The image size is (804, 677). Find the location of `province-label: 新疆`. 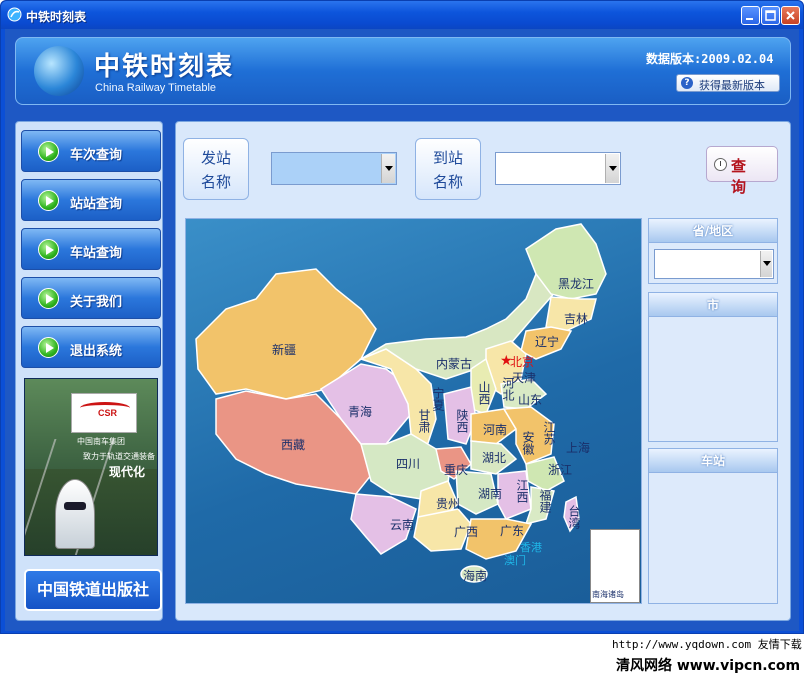

province-label: 新疆 is located at coordinates (284, 349).